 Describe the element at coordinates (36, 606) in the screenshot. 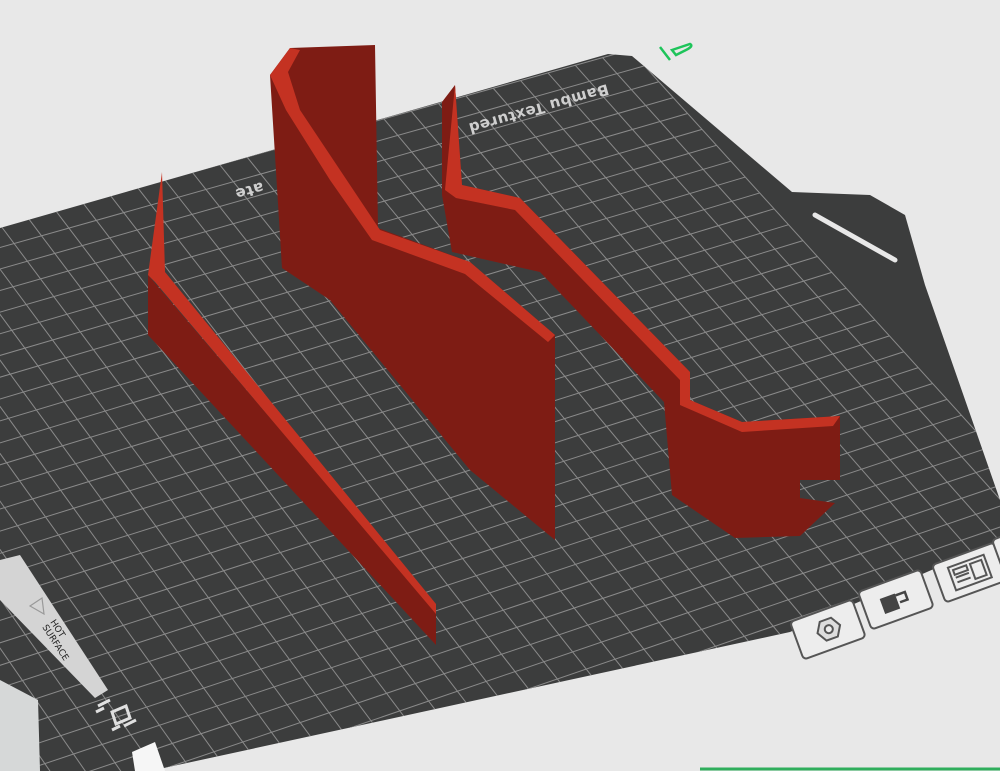

I see `warning-triangle-icon` at that location.